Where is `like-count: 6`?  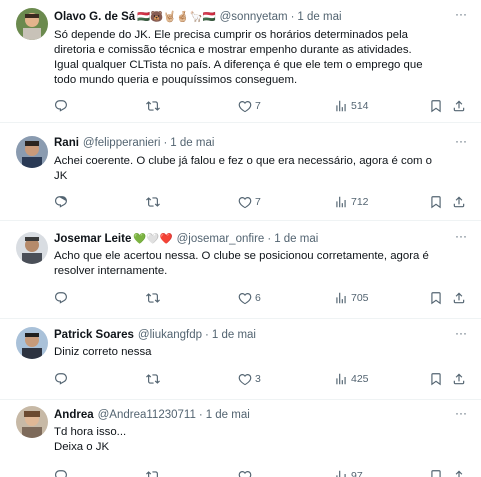 like-count: 6 is located at coordinates (258, 298).